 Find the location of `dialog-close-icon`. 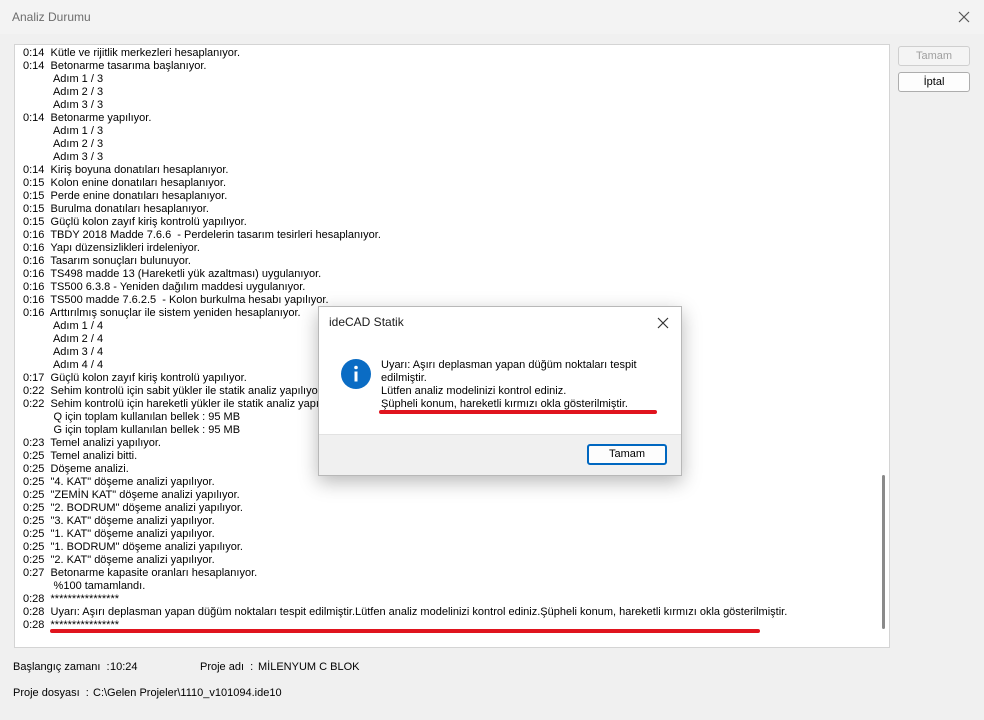

dialog-close-icon is located at coordinates (663, 323).